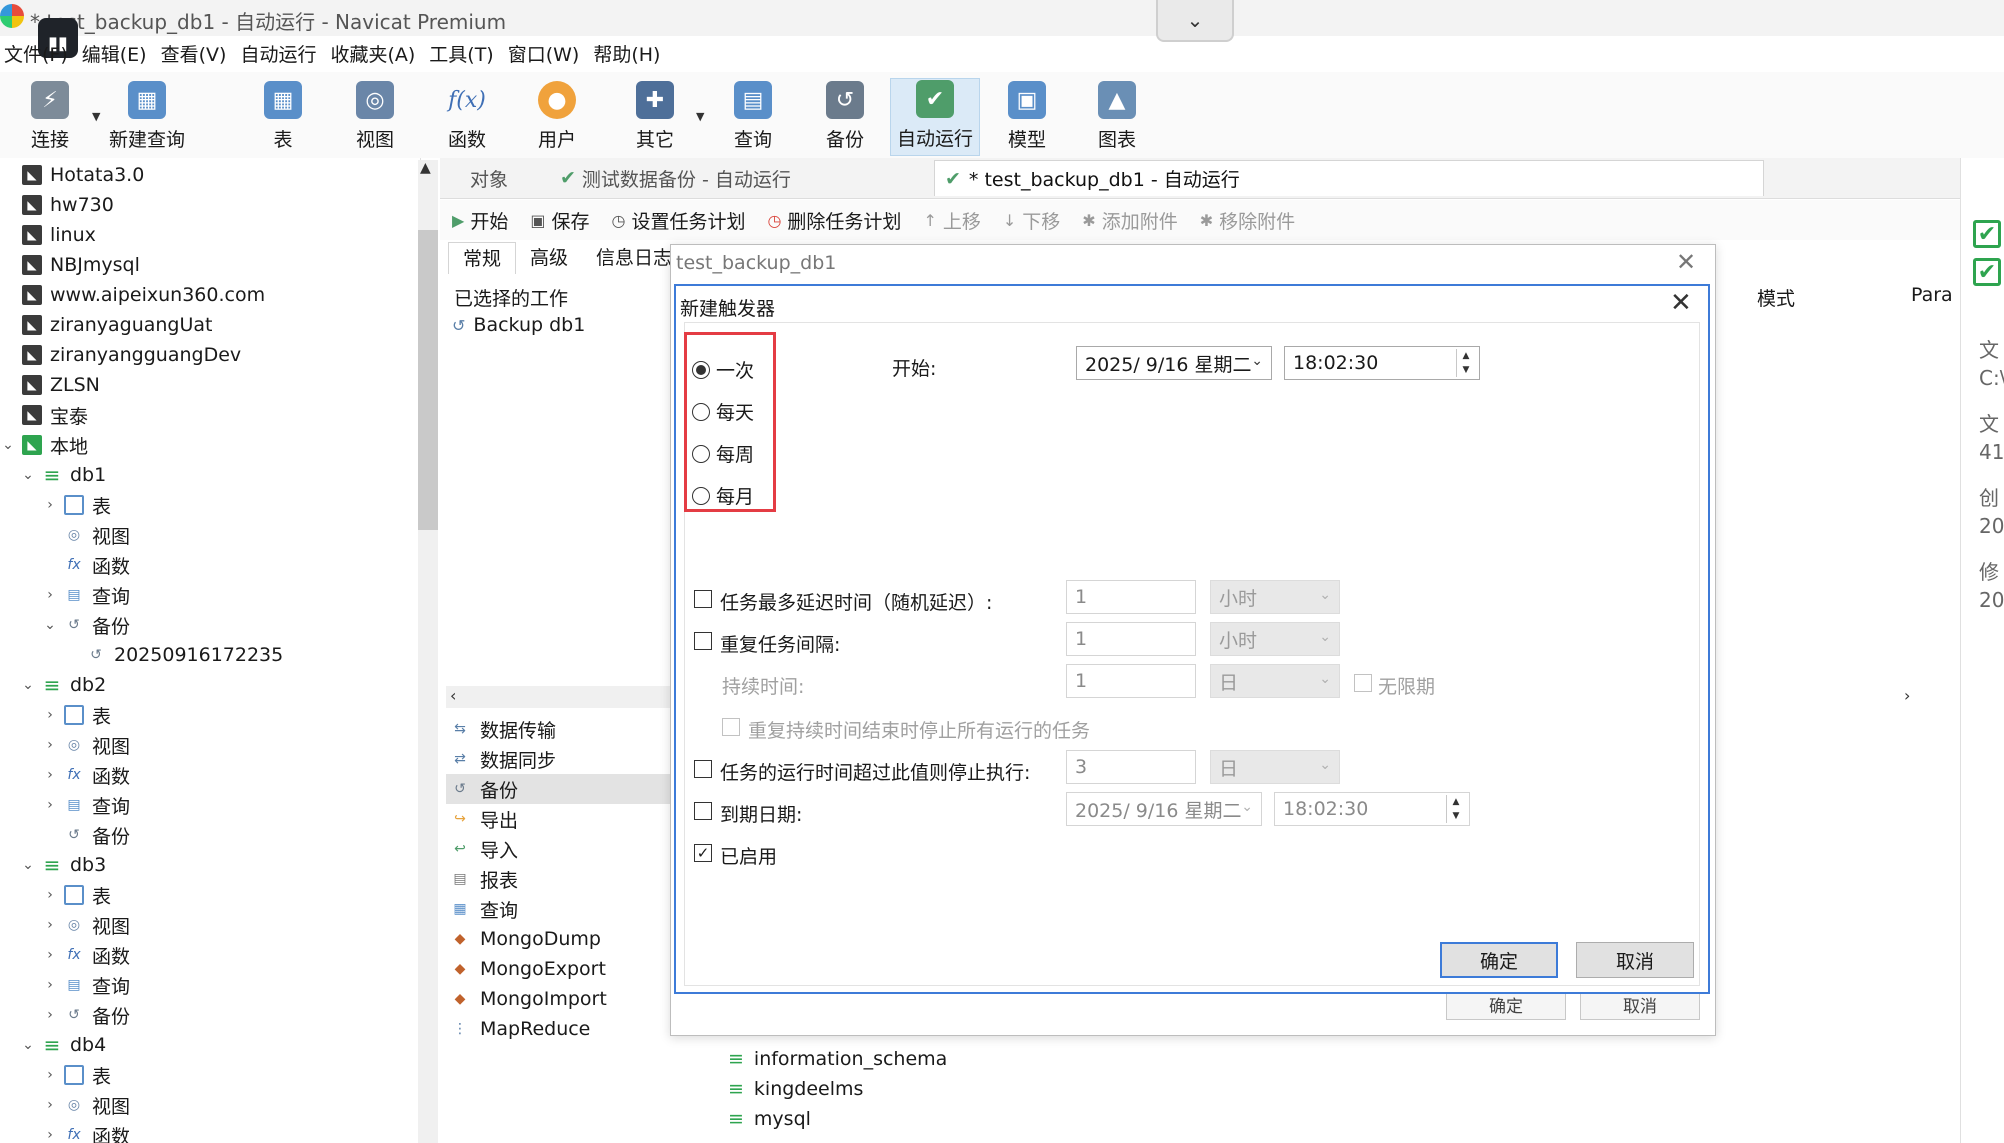 This screenshot has height=1143, width=2004. Describe the element at coordinates (1174, 363) in the screenshot. I see `start-date-picker: 2025/ 9/16 星期二 ⌄` at that location.